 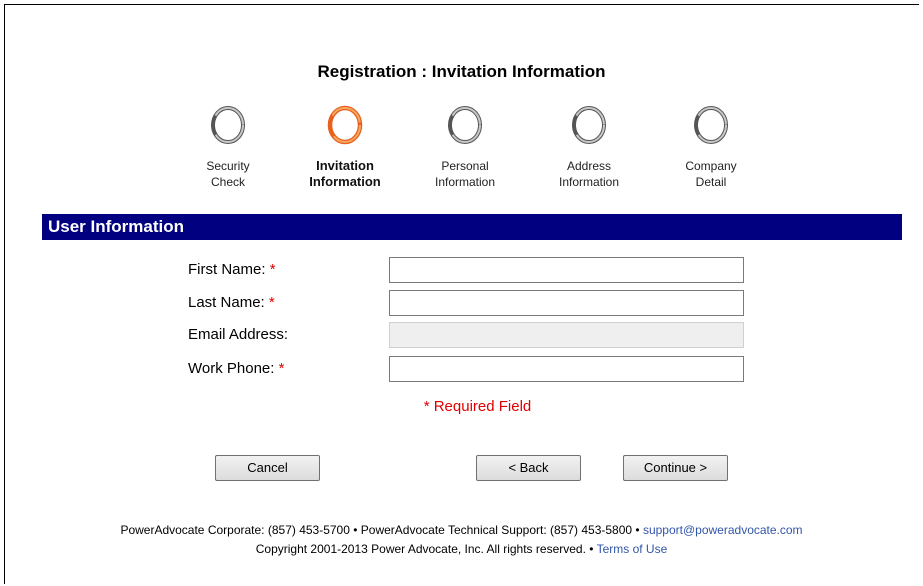 I want to click on work-phone-row: Work Phone: *, so click(x=461, y=369).